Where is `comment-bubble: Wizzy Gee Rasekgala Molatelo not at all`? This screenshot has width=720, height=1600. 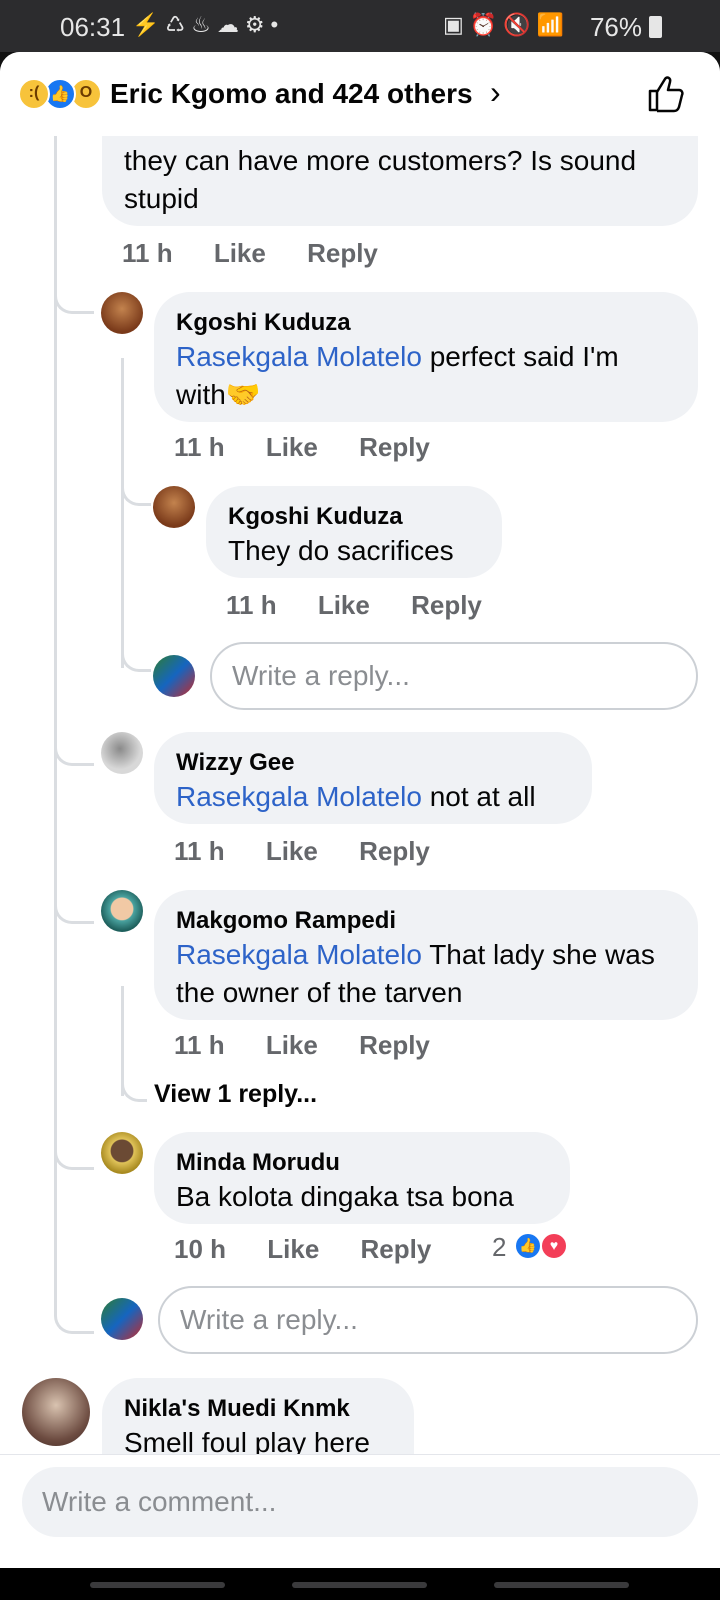
comment-bubble: Wizzy Gee Rasekgala Molatelo not at all is located at coordinates (373, 778).